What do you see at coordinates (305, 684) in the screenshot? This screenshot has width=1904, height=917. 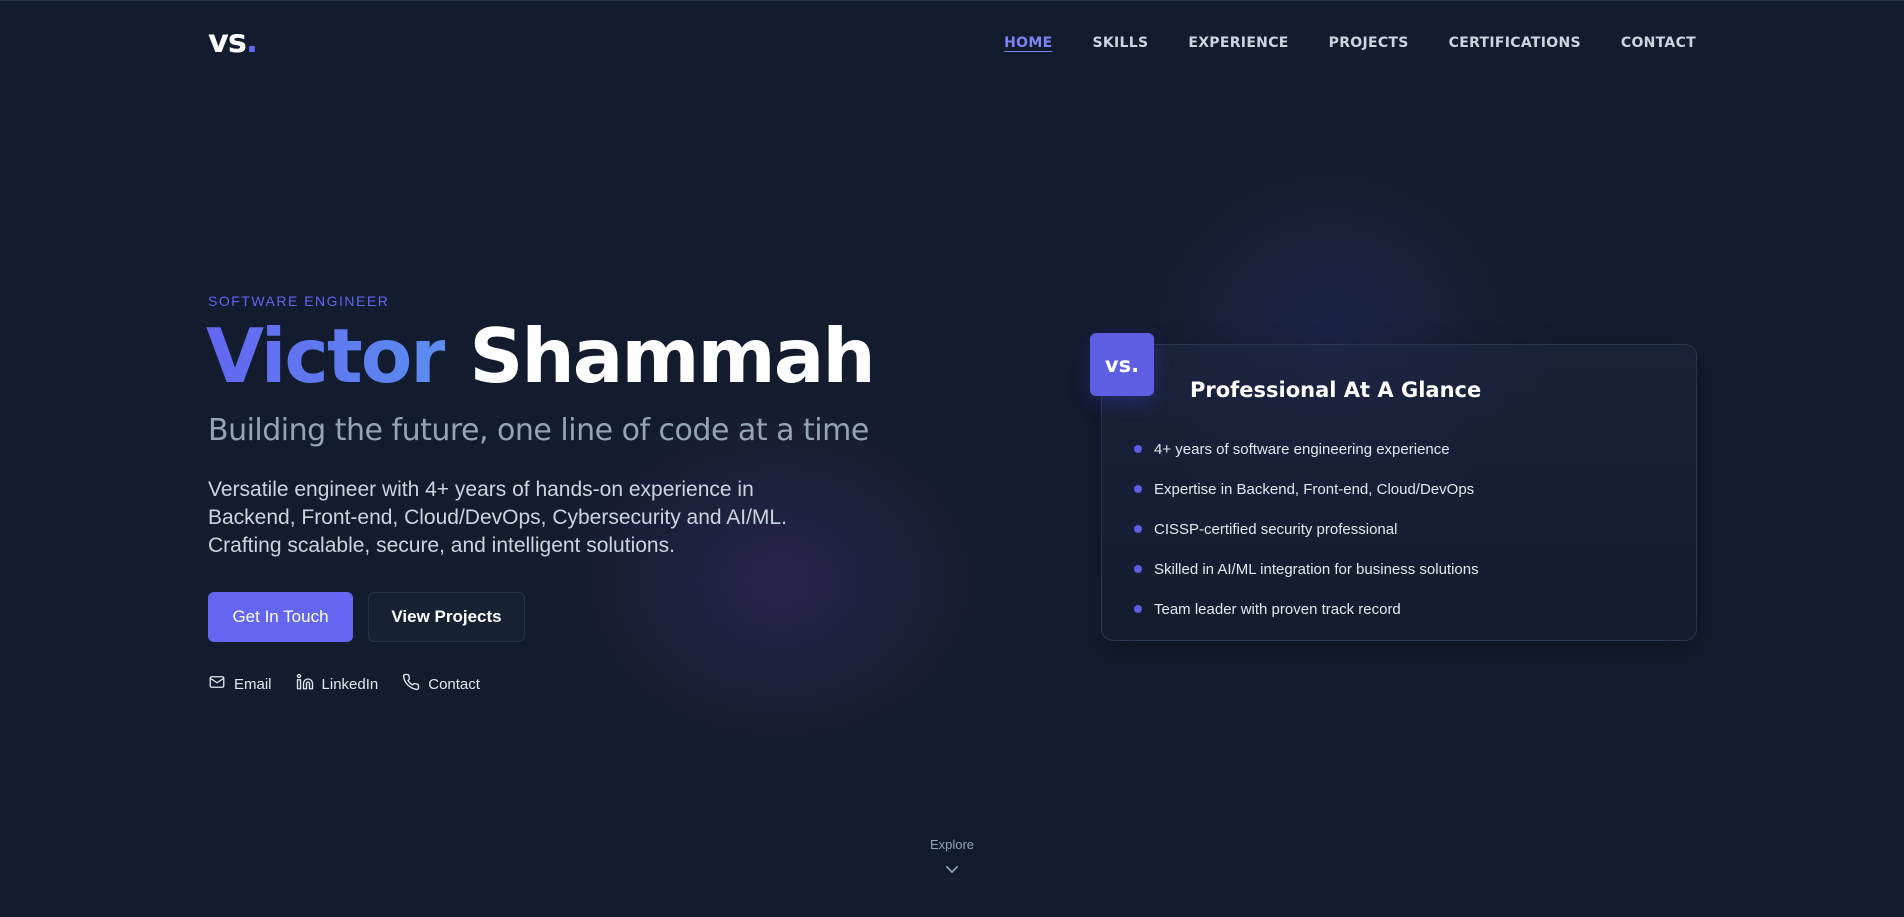 I see `linkedin-icon` at bounding box center [305, 684].